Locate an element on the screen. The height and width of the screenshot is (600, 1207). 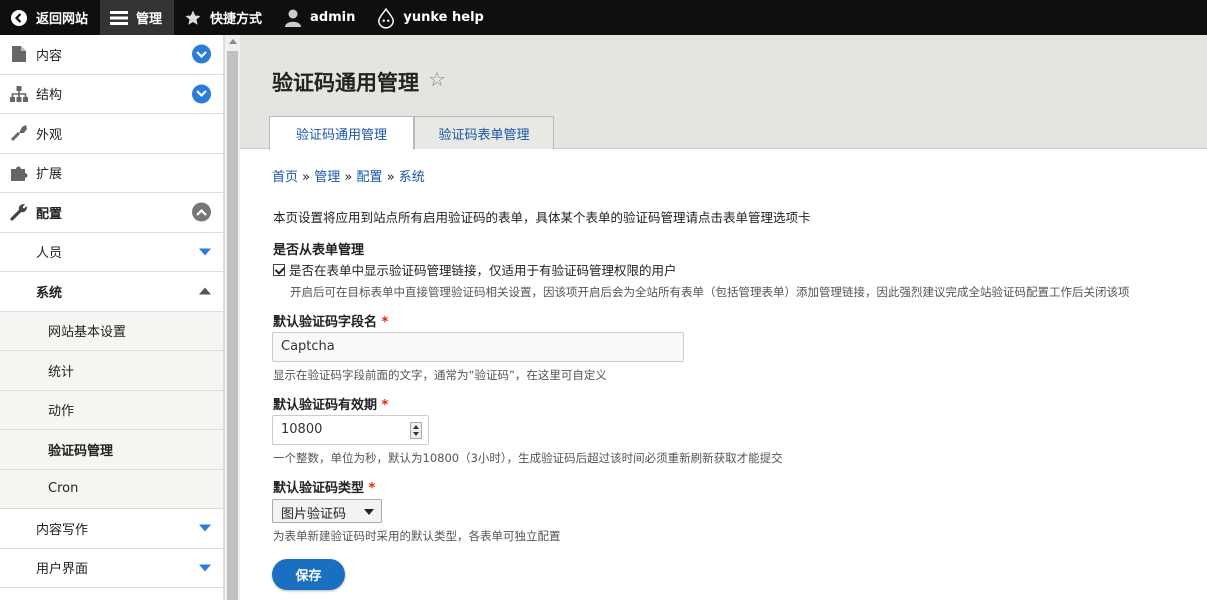
sidebar-item-label: 统计 is located at coordinates (61, 372).